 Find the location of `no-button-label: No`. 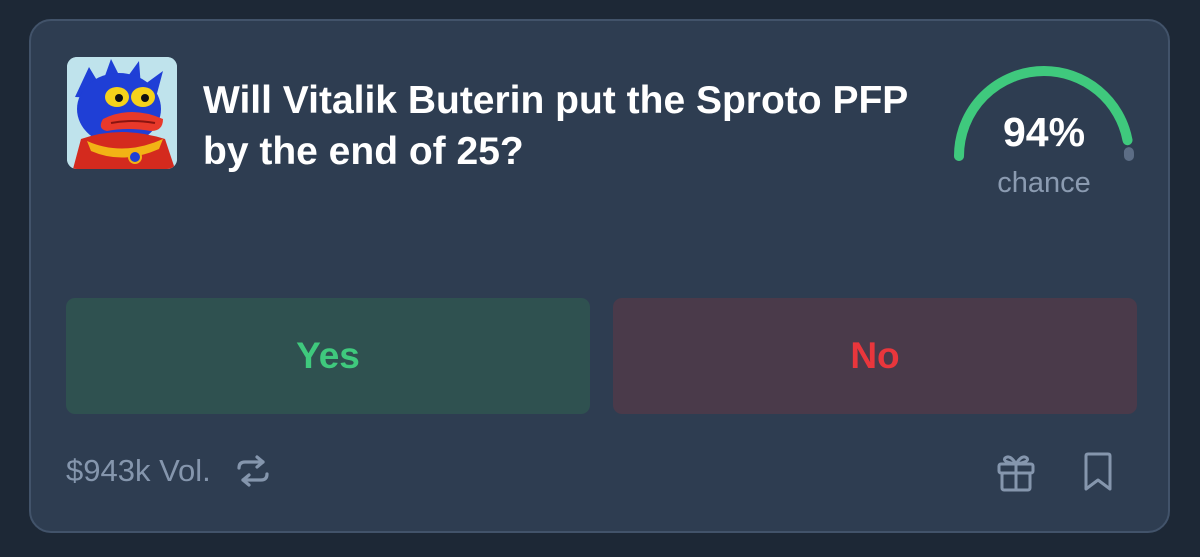

no-button-label: No is located at coordinates (875, 355).